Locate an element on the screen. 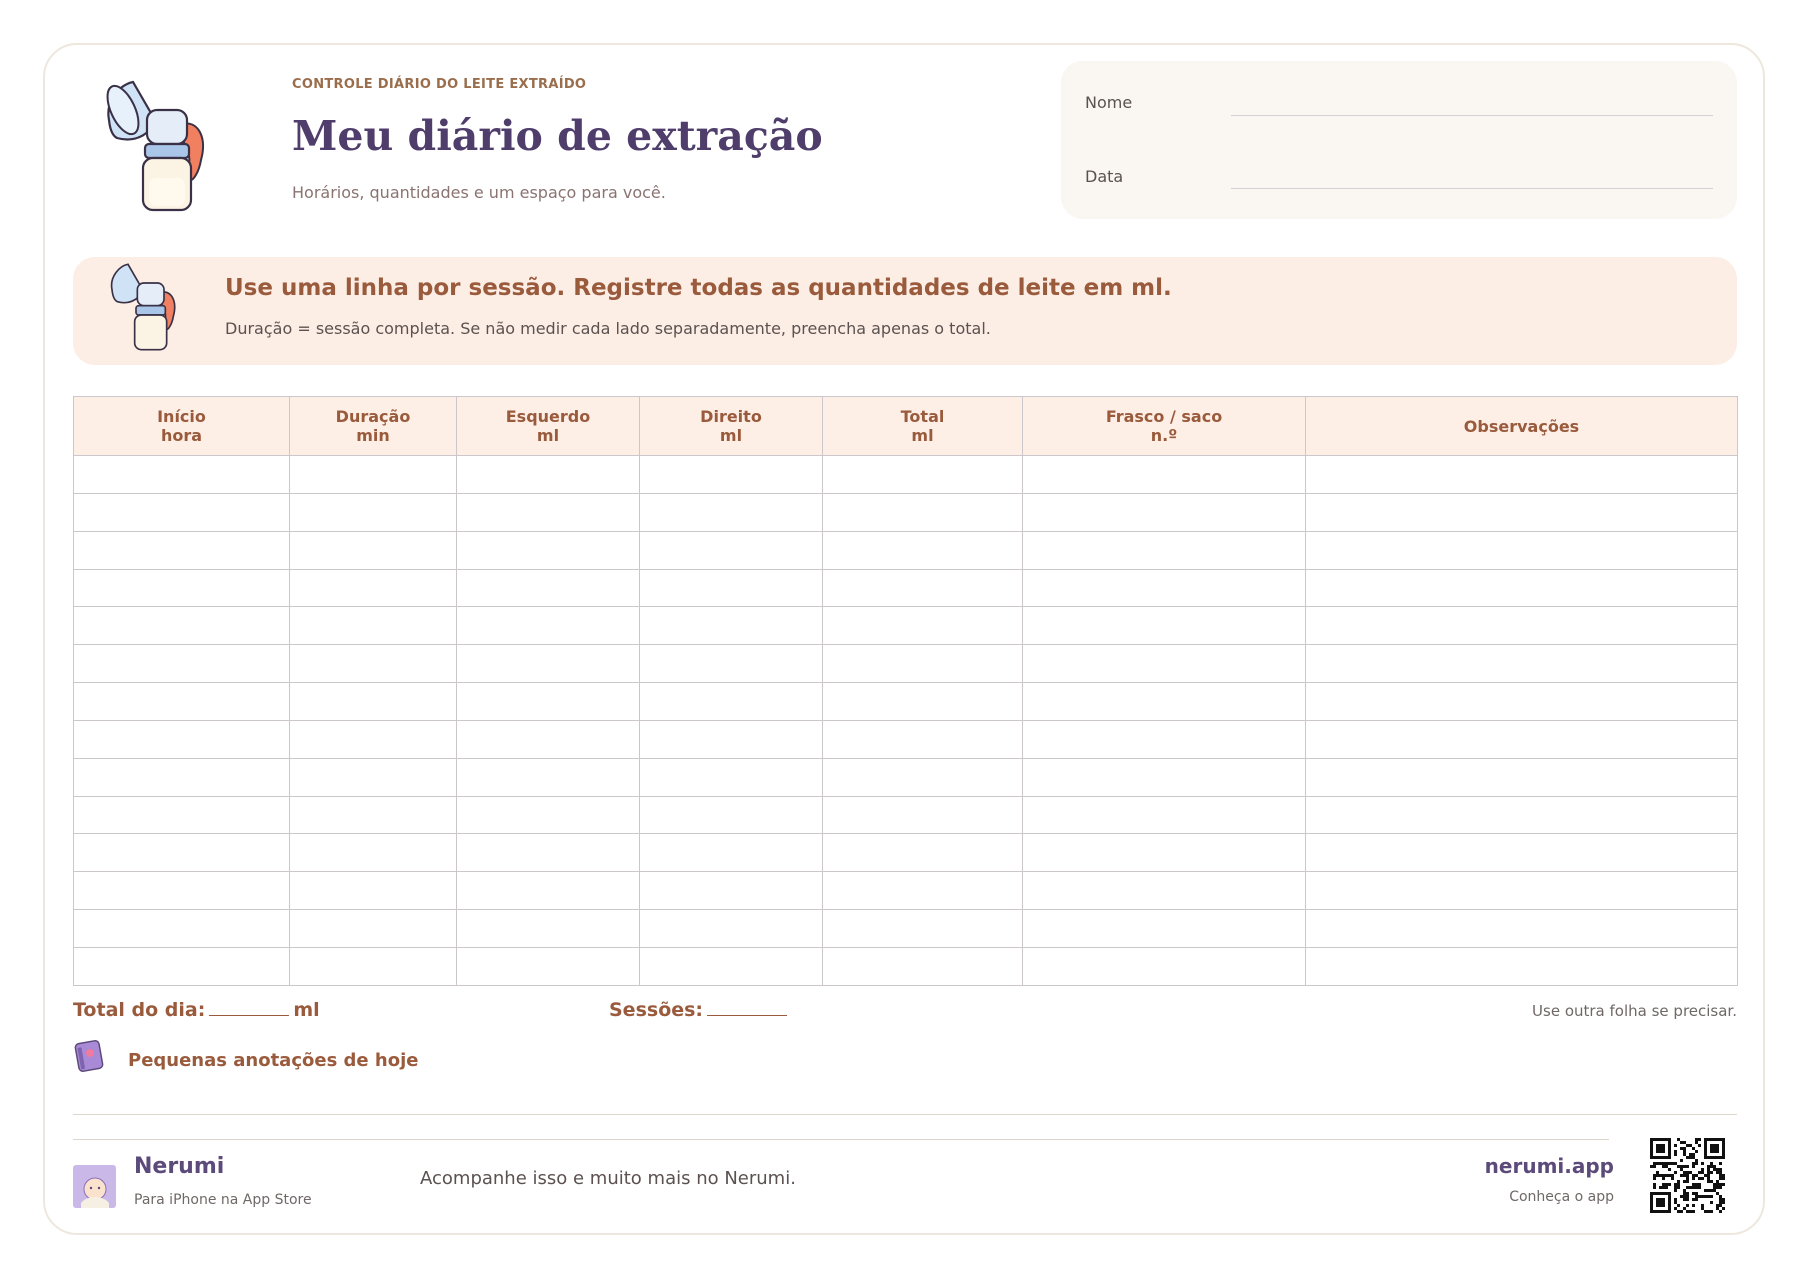 This screenshot has height=1273, width=1800. site-link: nerumi.app is located at coordinates (1549, 1166).